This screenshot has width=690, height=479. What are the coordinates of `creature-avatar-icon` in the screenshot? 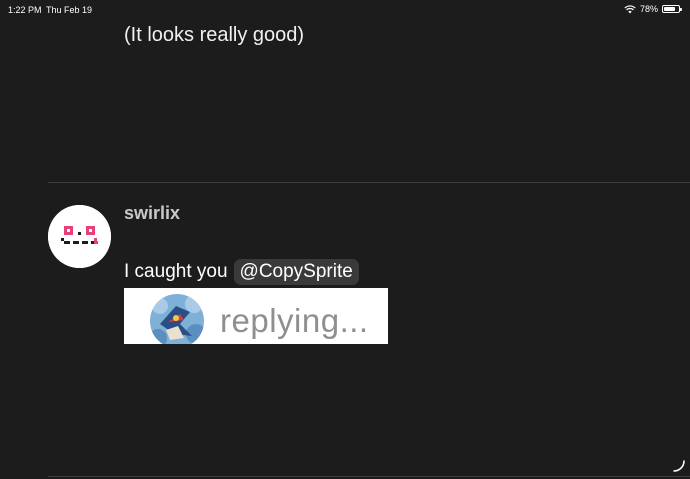 It's located at (177, 319).